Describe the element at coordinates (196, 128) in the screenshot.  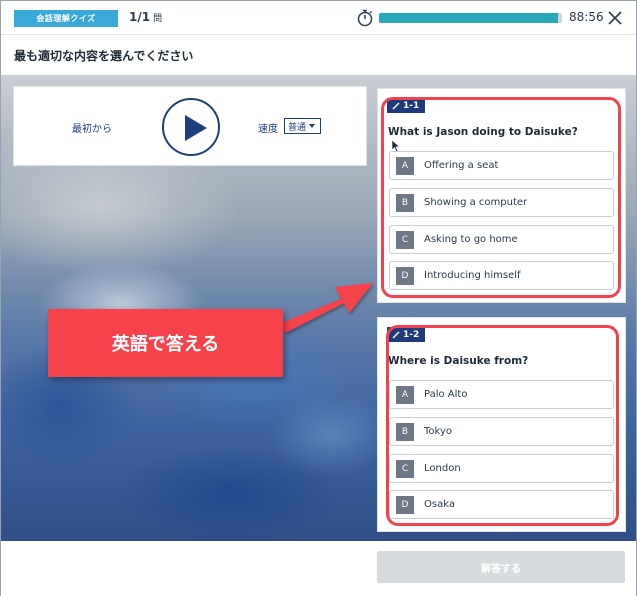
I see `play-icon` at that location.